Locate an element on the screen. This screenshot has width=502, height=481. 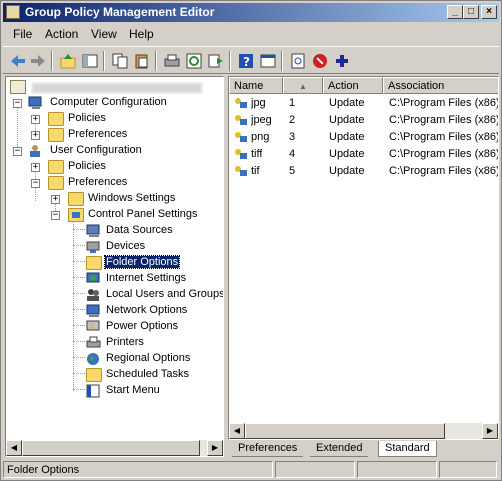
stop-icon is located at coordinates (320, 61).